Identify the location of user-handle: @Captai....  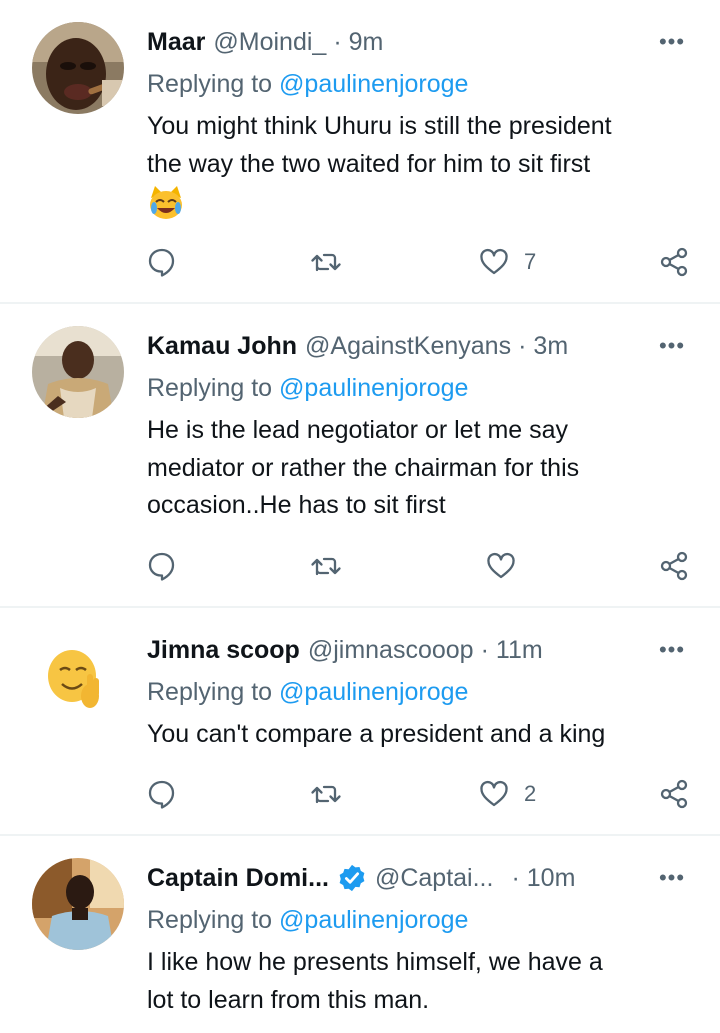
(434, 878).